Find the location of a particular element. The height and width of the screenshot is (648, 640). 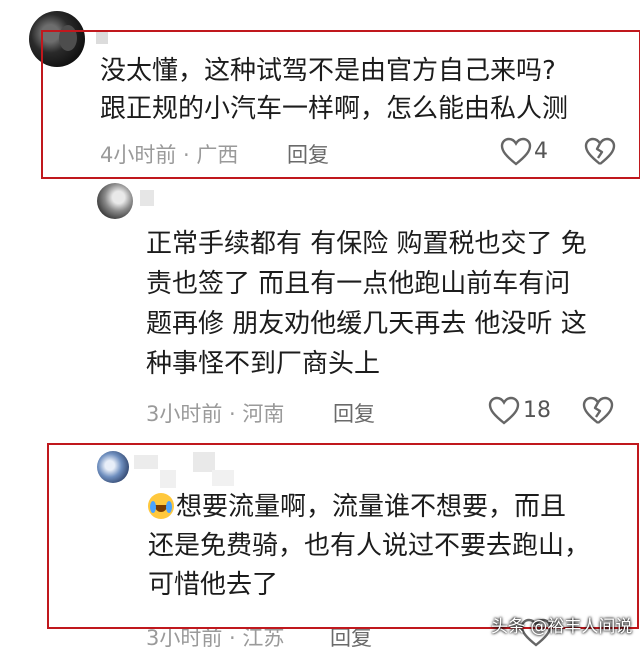

reply-line: 可惜他去了 is located at coordinates (213, 585).